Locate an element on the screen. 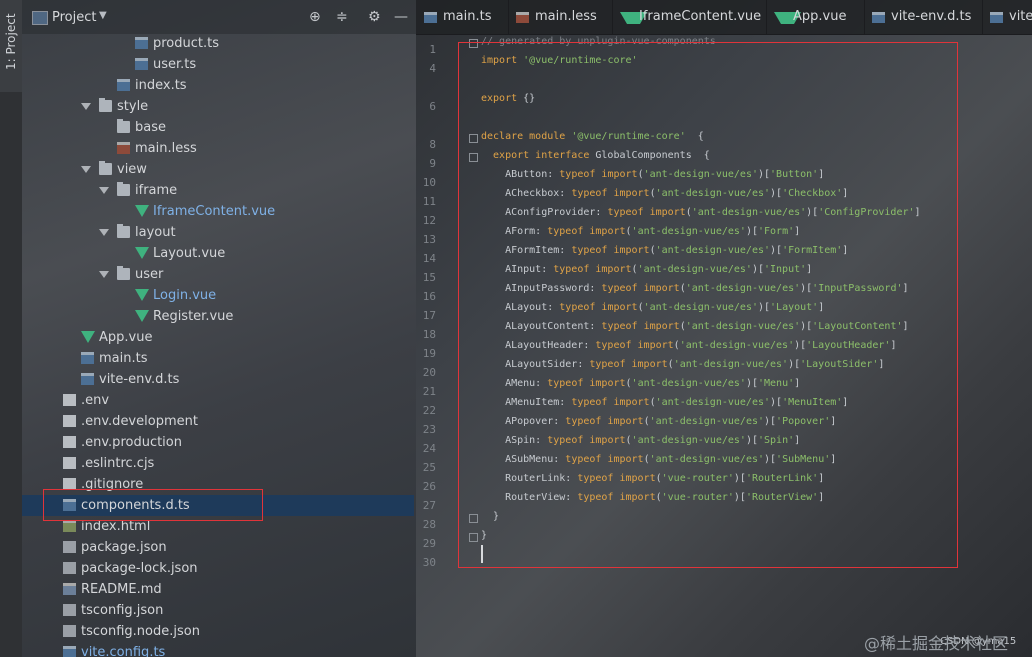 Image resolution: width=1032 pixels, height=657 pixels. project-tool-tab: 1: Project is located at coordinates (11, 46).